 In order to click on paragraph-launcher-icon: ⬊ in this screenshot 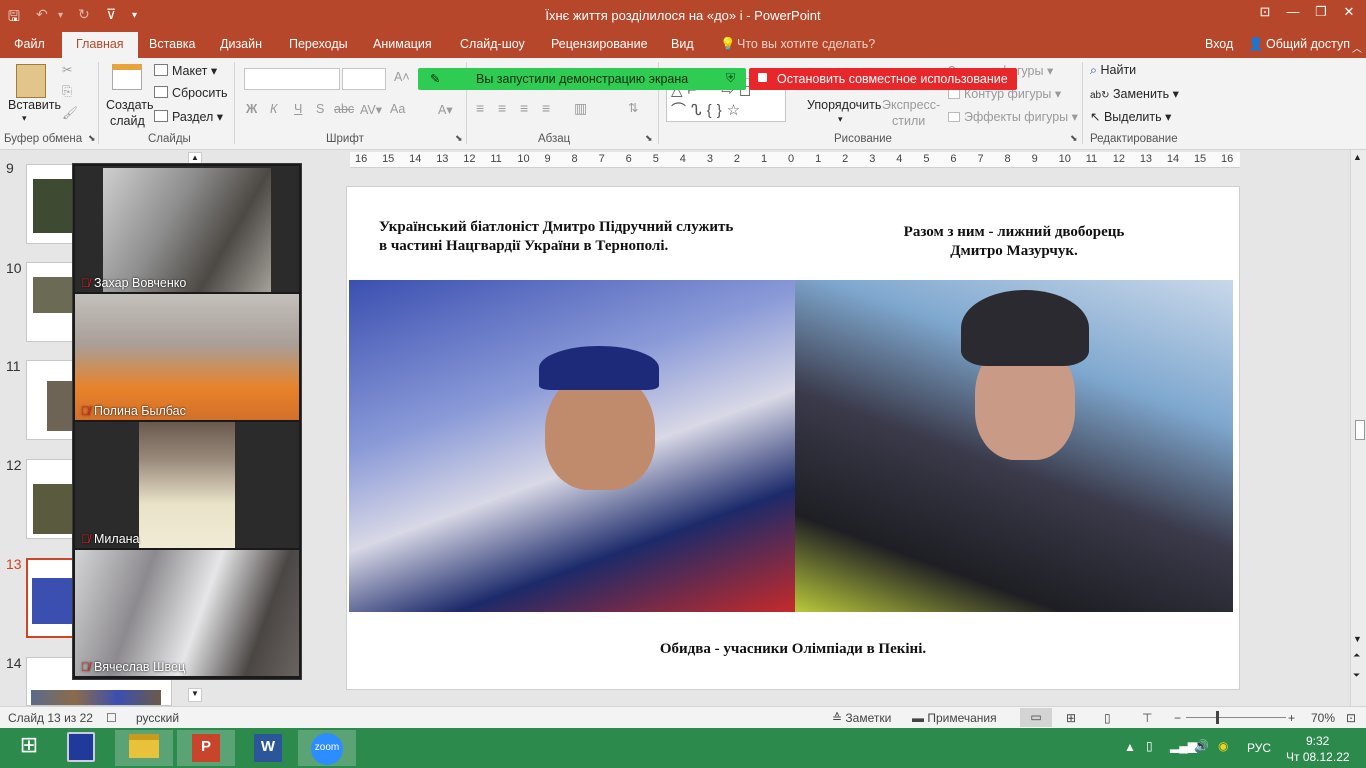, I will do `click(649, 138)`.